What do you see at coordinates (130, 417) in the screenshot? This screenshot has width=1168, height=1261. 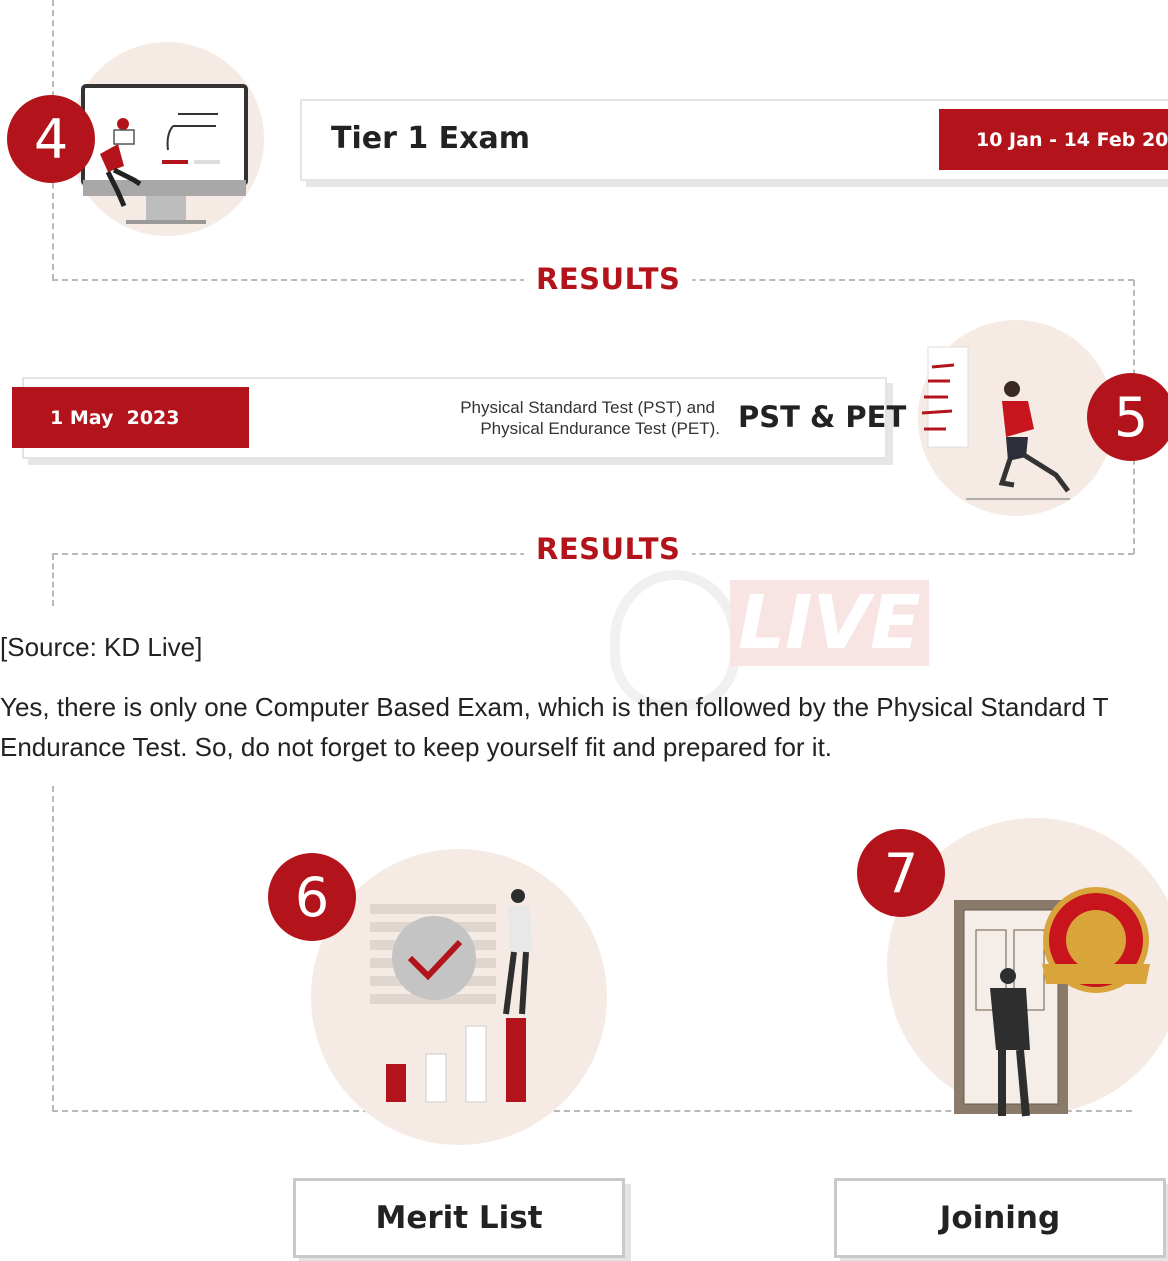 I see `step5-date-badge: 1 May 2023` at bounding box center [130, 417].